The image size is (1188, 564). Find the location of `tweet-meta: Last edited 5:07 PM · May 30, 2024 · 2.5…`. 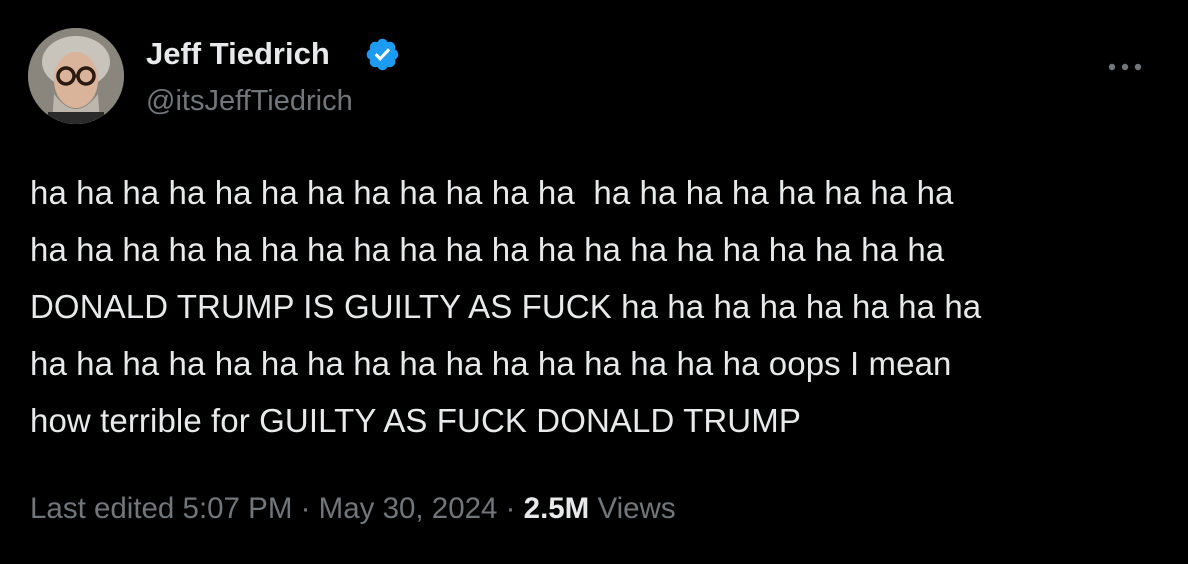

tweet-meta: Last edited 5:07 PM · May 30, 2024 · 2.5… is located at coordinates (353, 509).